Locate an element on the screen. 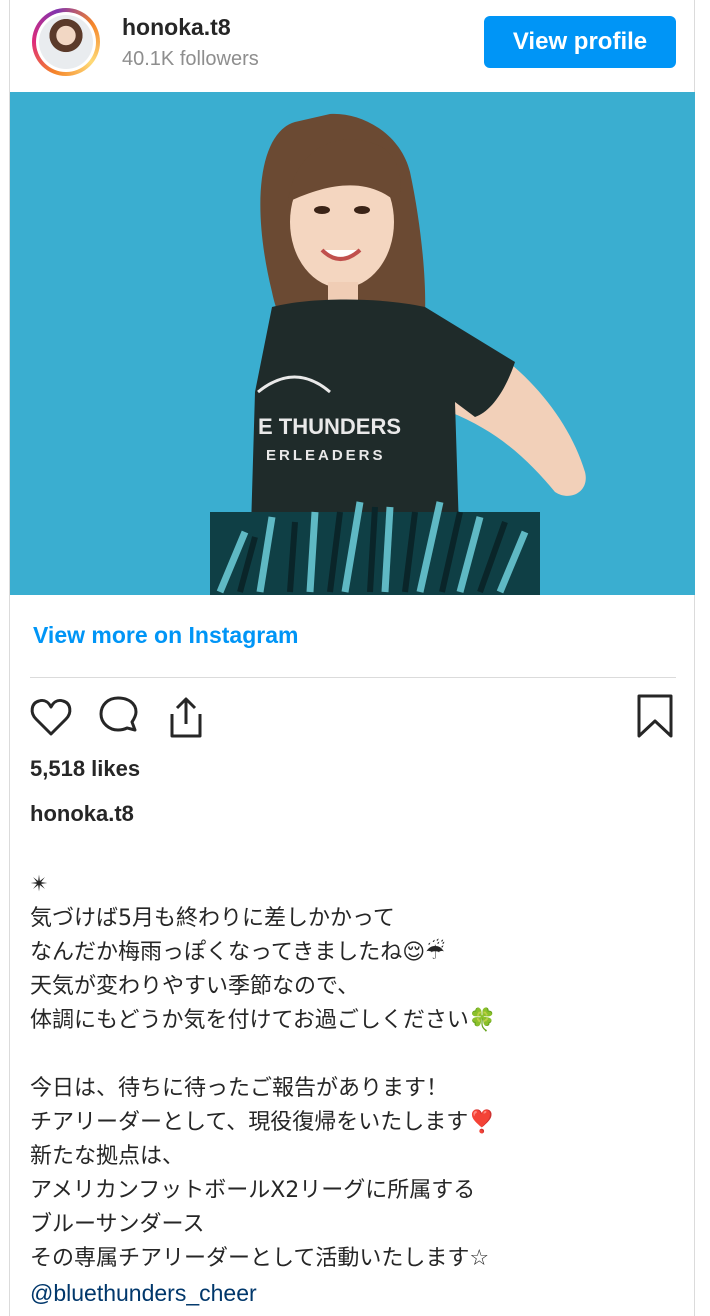 This screenshot has width=710, height=1316. svg-text: ERLEADERS is located at coordinates (326, 455).